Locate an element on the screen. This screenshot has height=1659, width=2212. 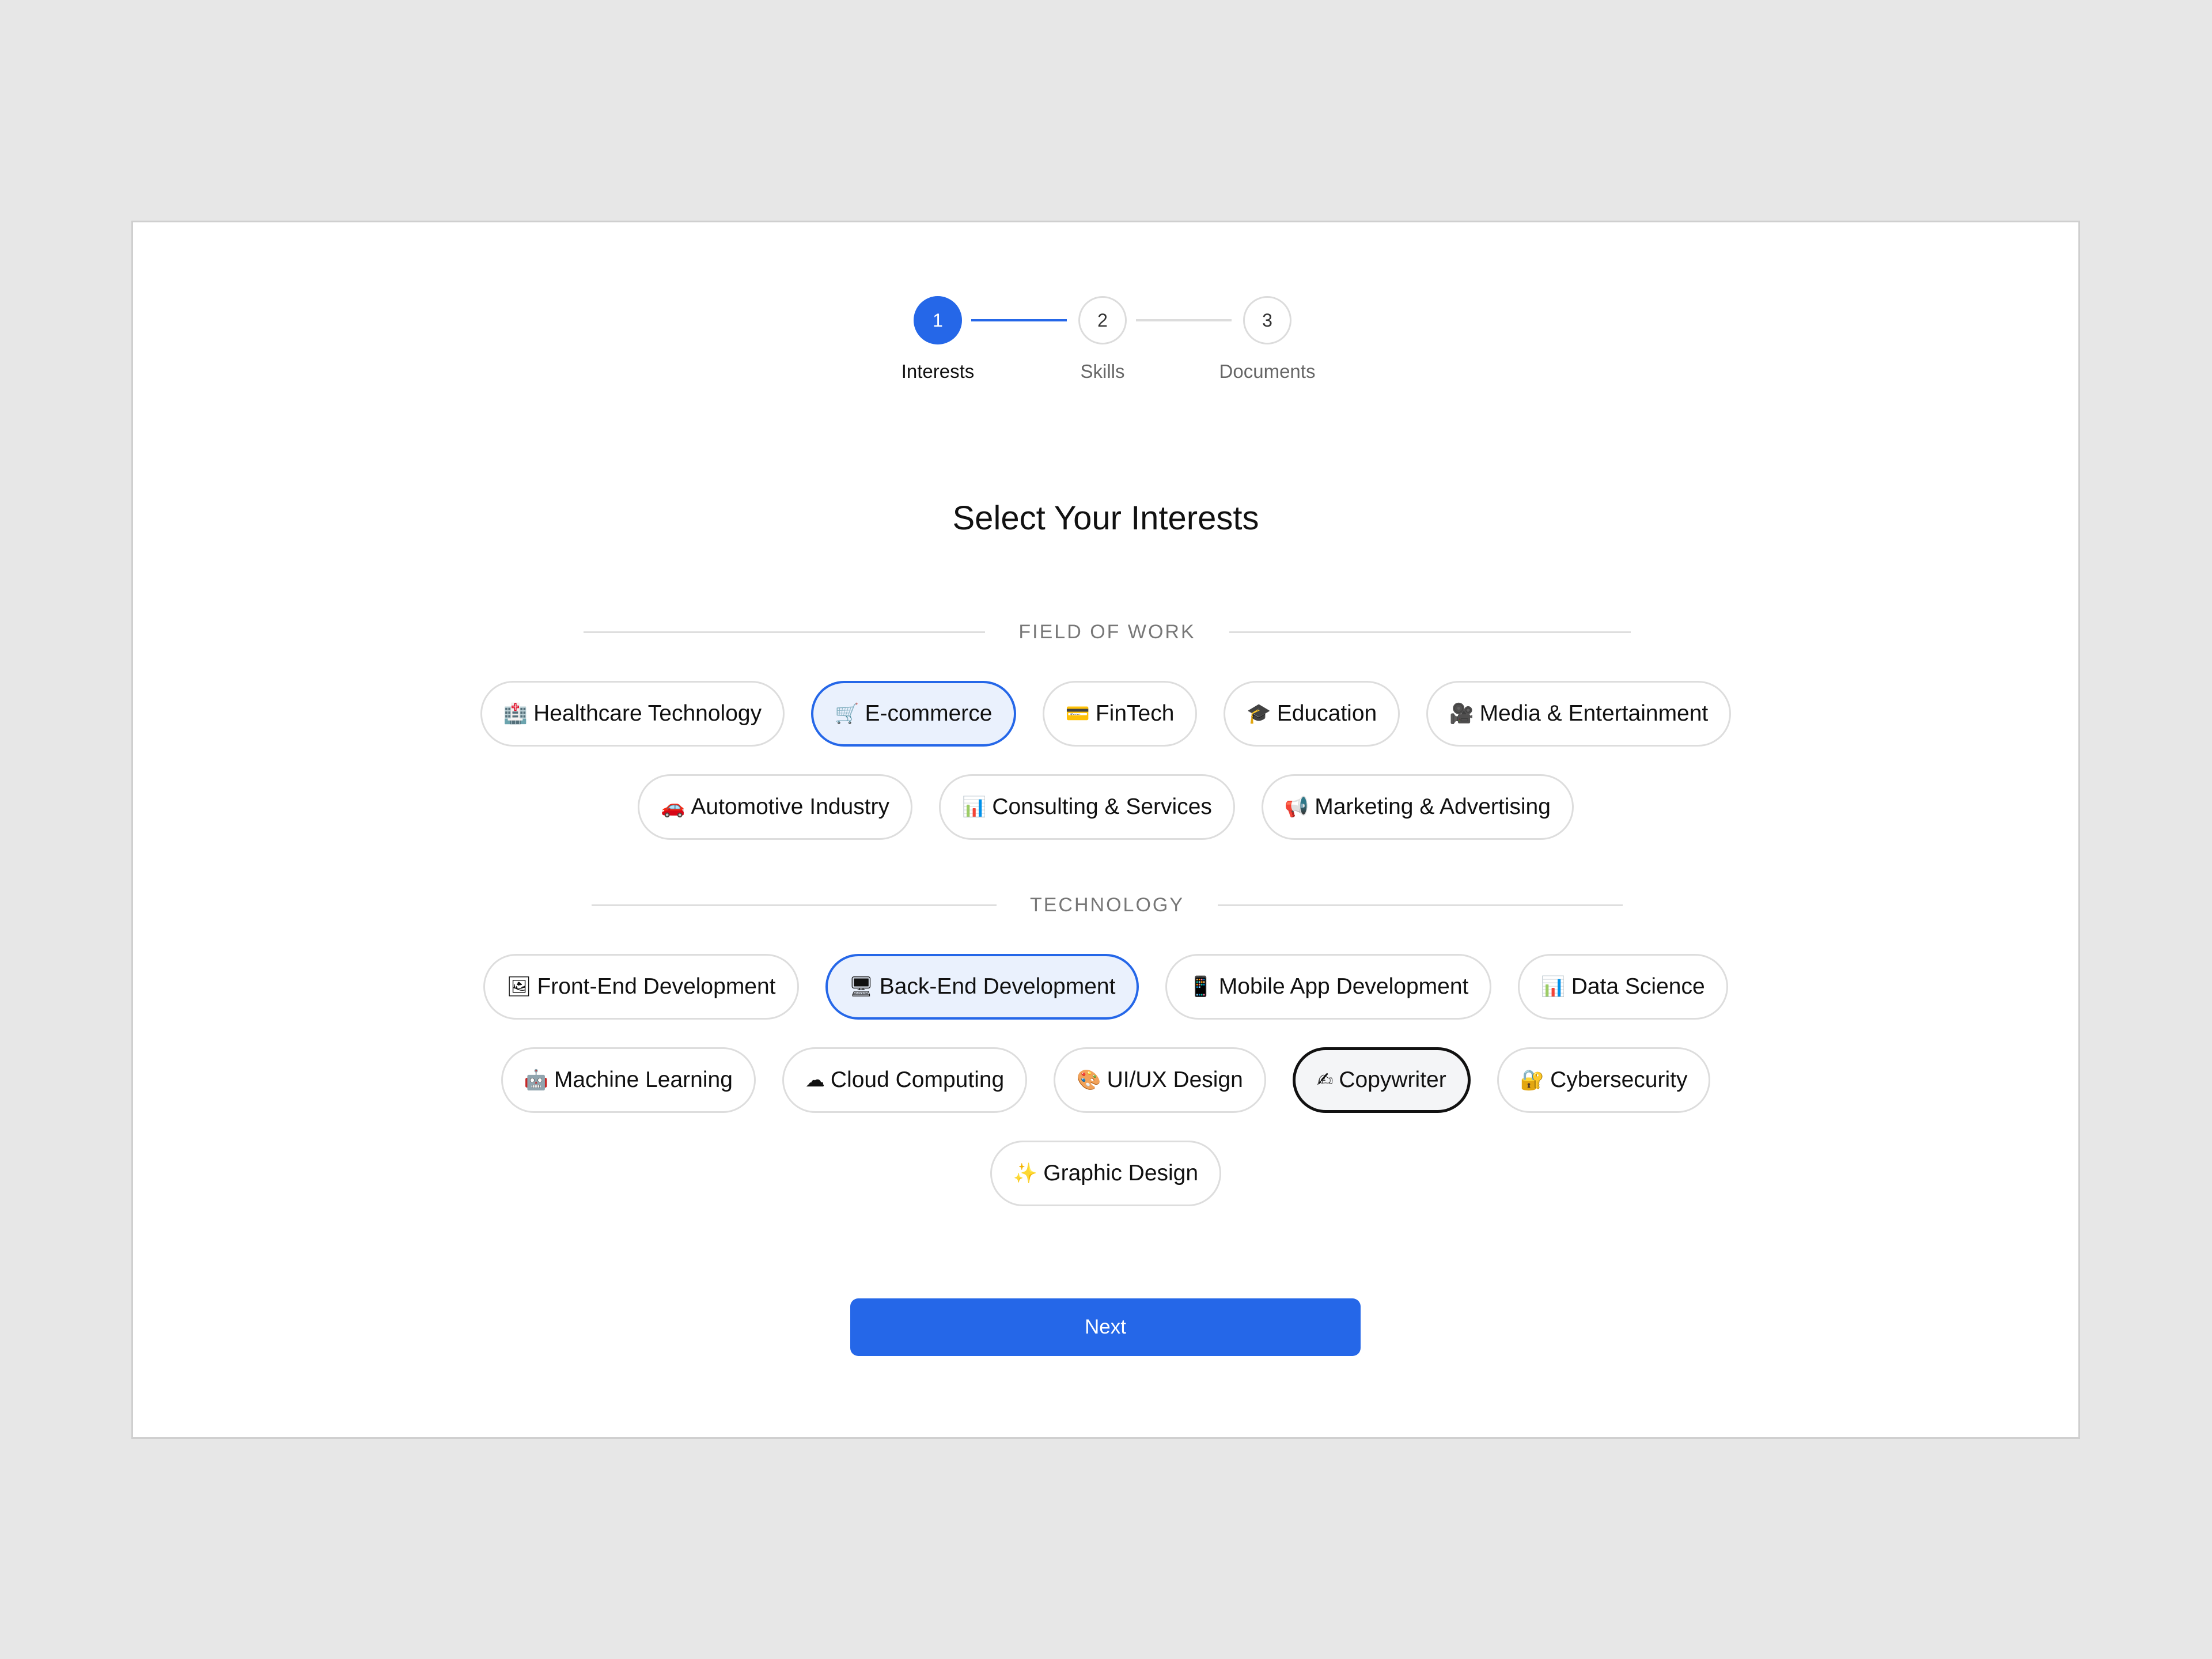
chip-education: 🎓 Education is located at coordinates (1312, 714).